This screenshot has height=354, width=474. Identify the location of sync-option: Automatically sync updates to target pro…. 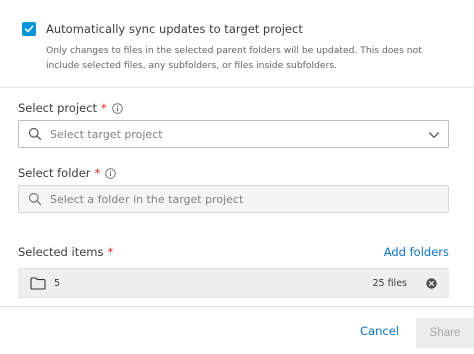
(162, 29).